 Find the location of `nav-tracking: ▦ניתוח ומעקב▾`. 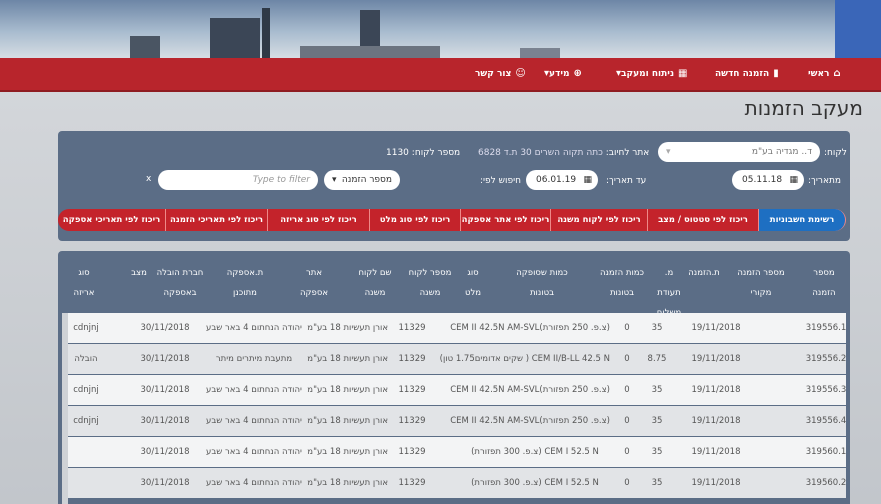

nav-tracking: ▦ניתוח ומעקב▾ is located at coordinates (649, 74).